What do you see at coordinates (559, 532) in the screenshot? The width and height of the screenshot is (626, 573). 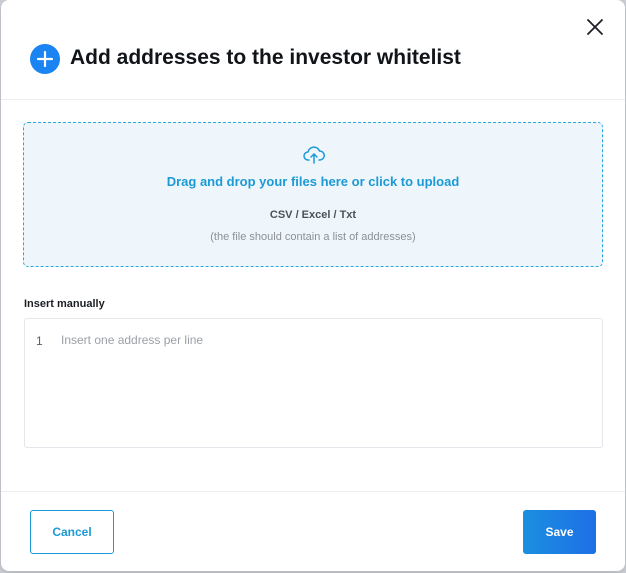 I see `save-button: Save` at bounding box center [559, 532].